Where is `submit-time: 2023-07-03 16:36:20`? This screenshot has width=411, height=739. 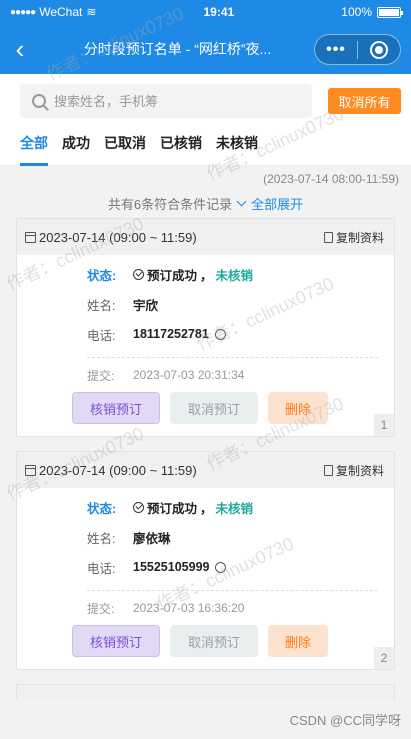
submit-time: 2023-07-03 16:36:20 is located at coordinates (189, 608).